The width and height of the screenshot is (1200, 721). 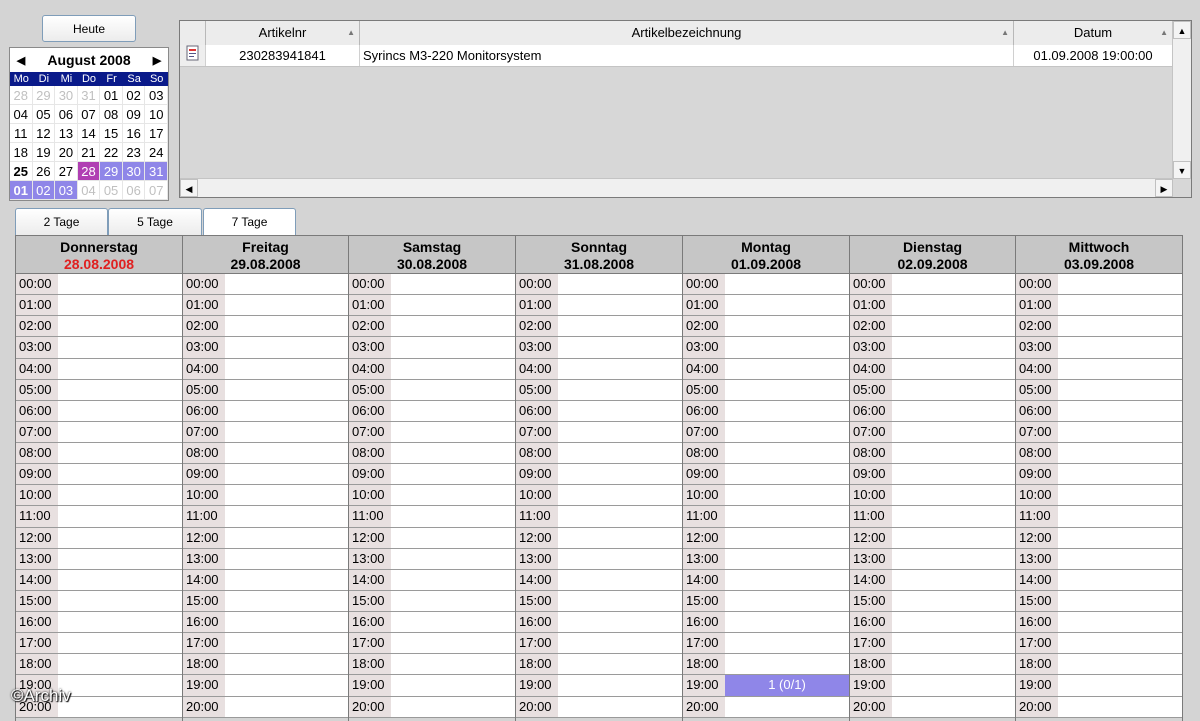 I want to click on time-slot: 04:00, so click(x=99, y=369).